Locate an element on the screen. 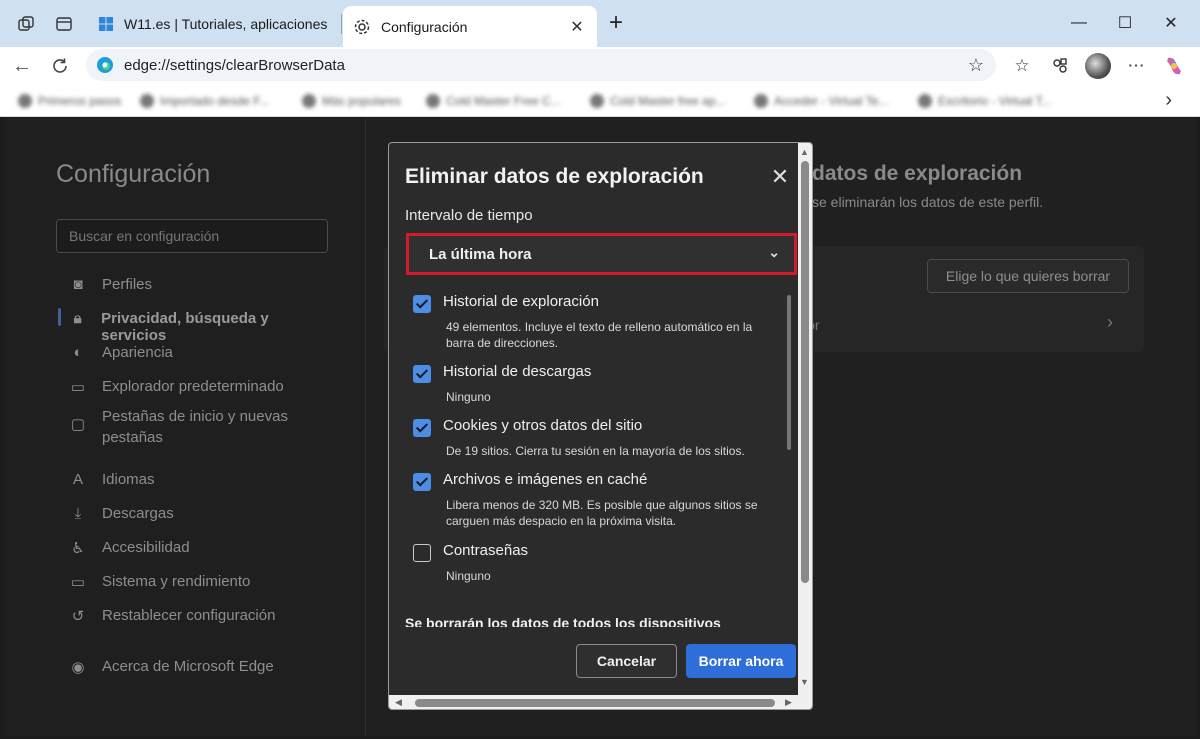 The width and height of the screenshot is (1200, 739). edge-icon is located at coordinates (105, 65).